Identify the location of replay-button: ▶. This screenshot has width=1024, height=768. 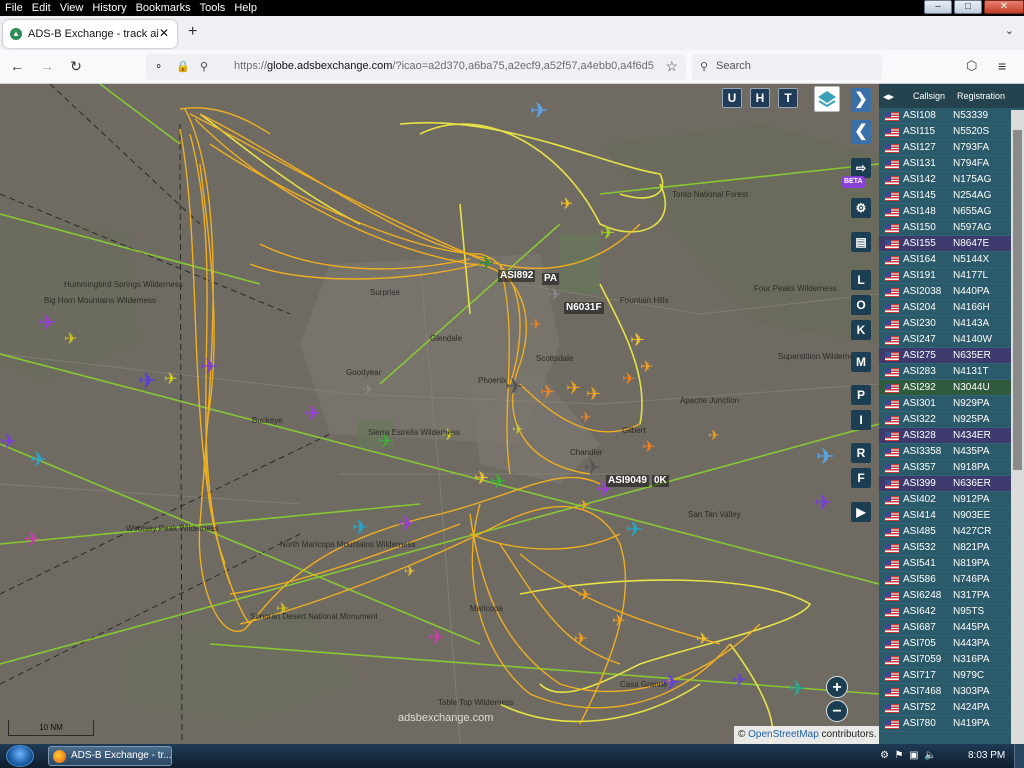
(861, 512).